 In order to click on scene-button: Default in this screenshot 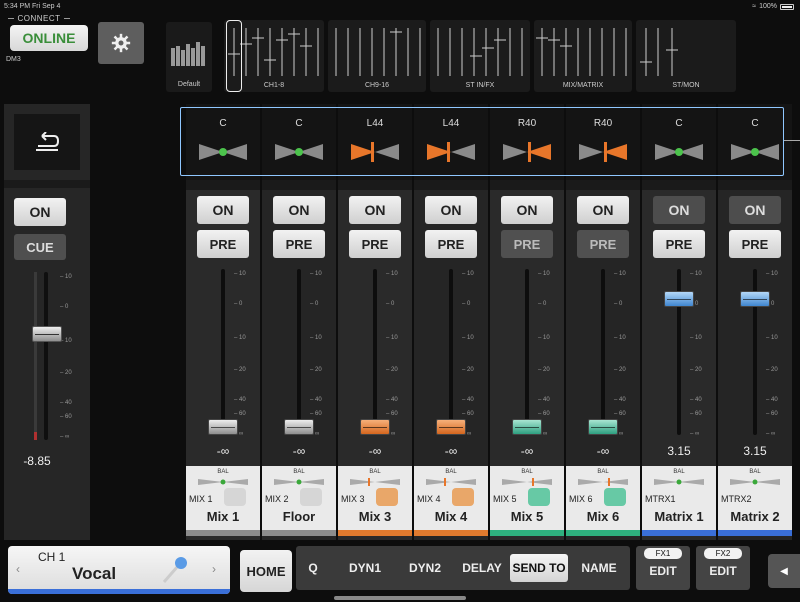, I will do `click(189, 57)`.